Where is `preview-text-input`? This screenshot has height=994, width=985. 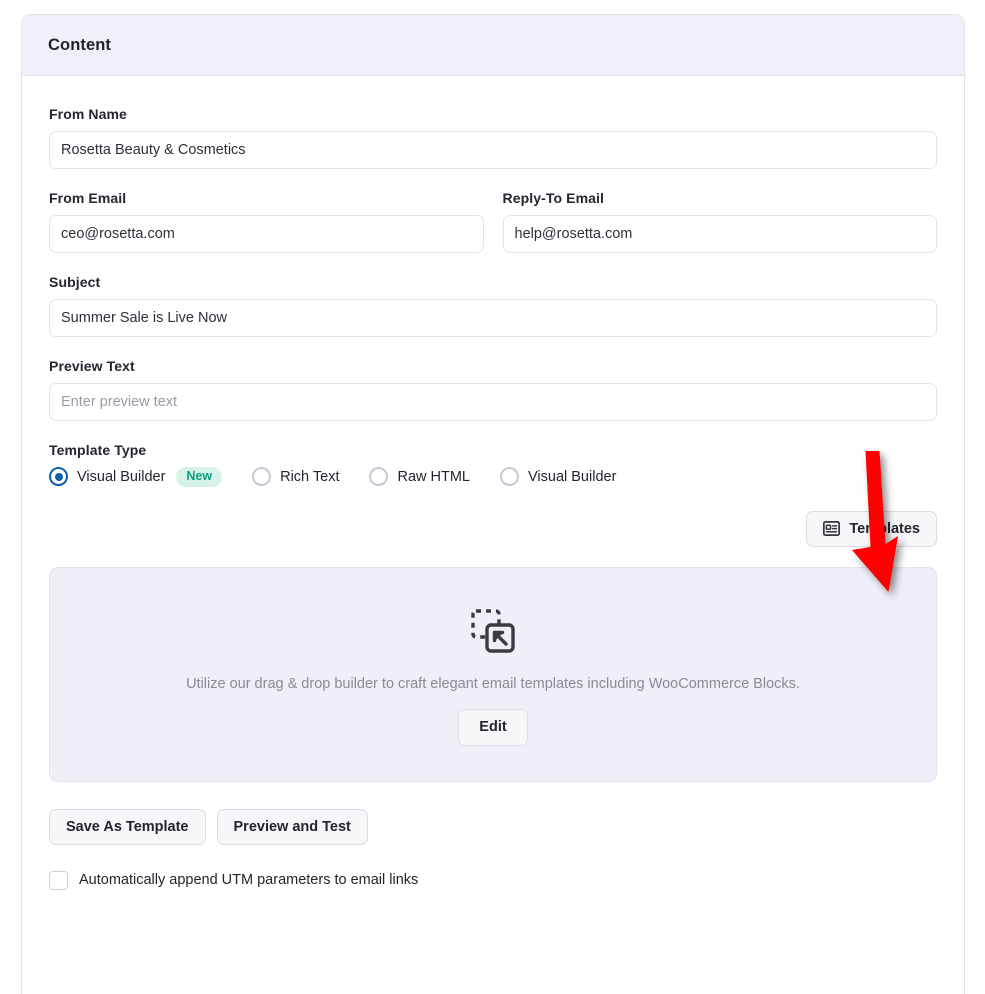 preview-text-input is located at coordinates (493, 402).